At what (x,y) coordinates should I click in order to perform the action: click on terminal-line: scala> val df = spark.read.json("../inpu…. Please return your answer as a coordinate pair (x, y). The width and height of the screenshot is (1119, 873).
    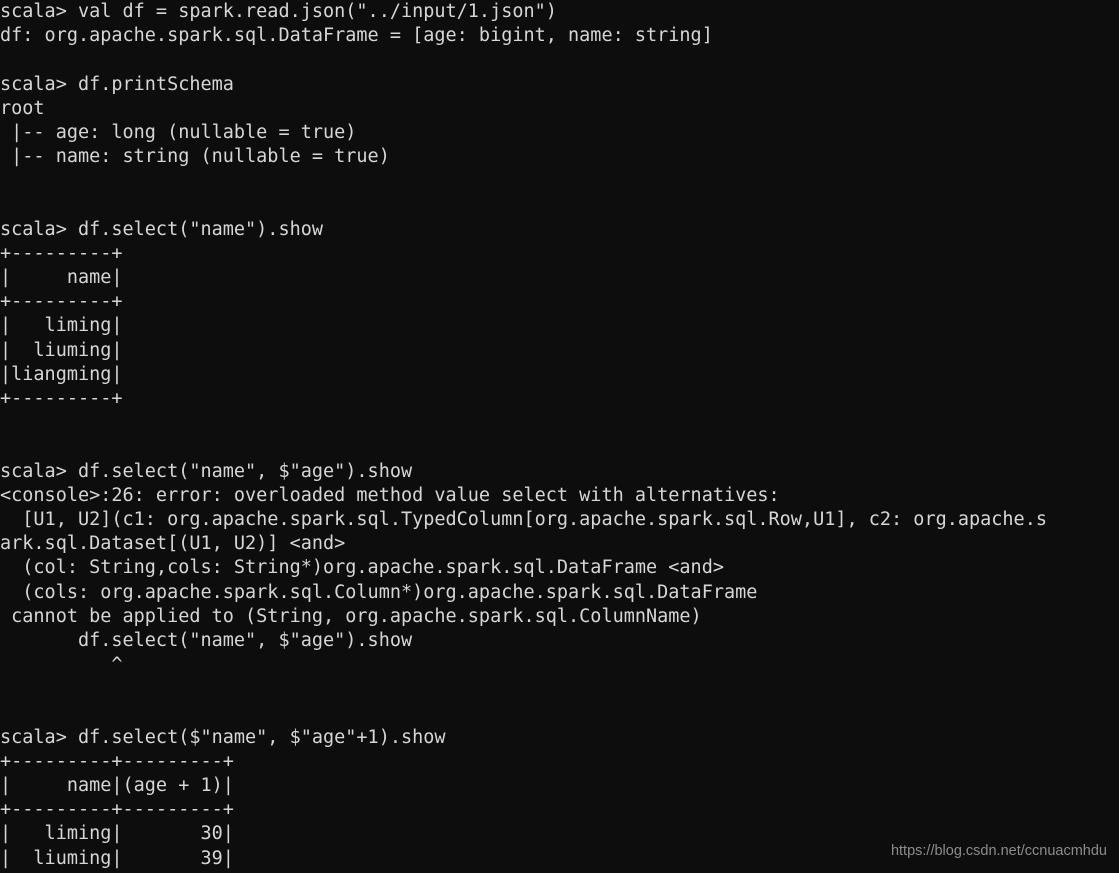
    Looking at the image, I should click on (278, 11).